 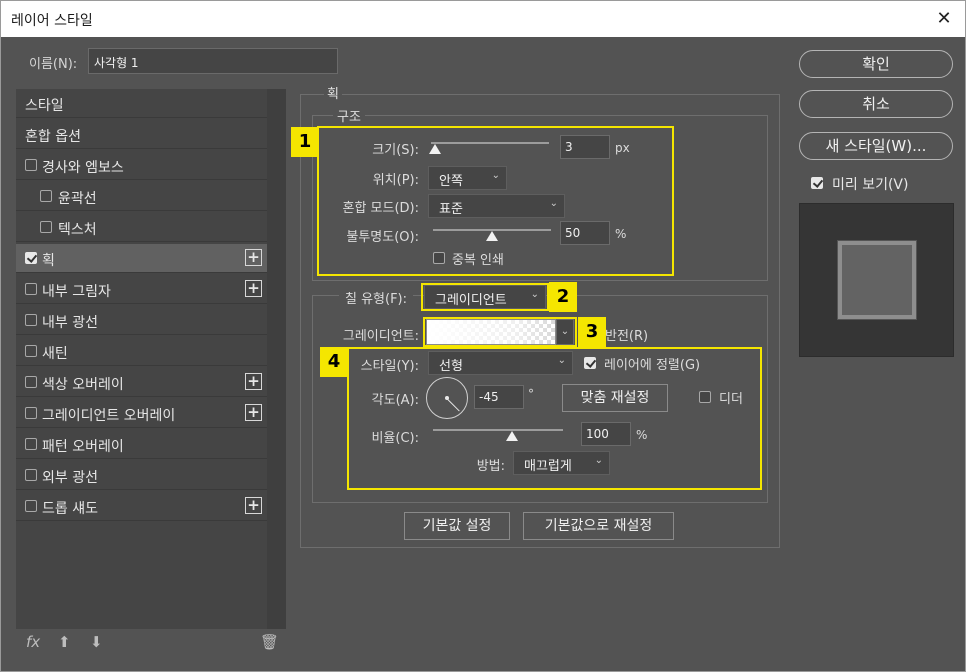 I want to click on style-item: 텍스처, so click(x=141, y=227).